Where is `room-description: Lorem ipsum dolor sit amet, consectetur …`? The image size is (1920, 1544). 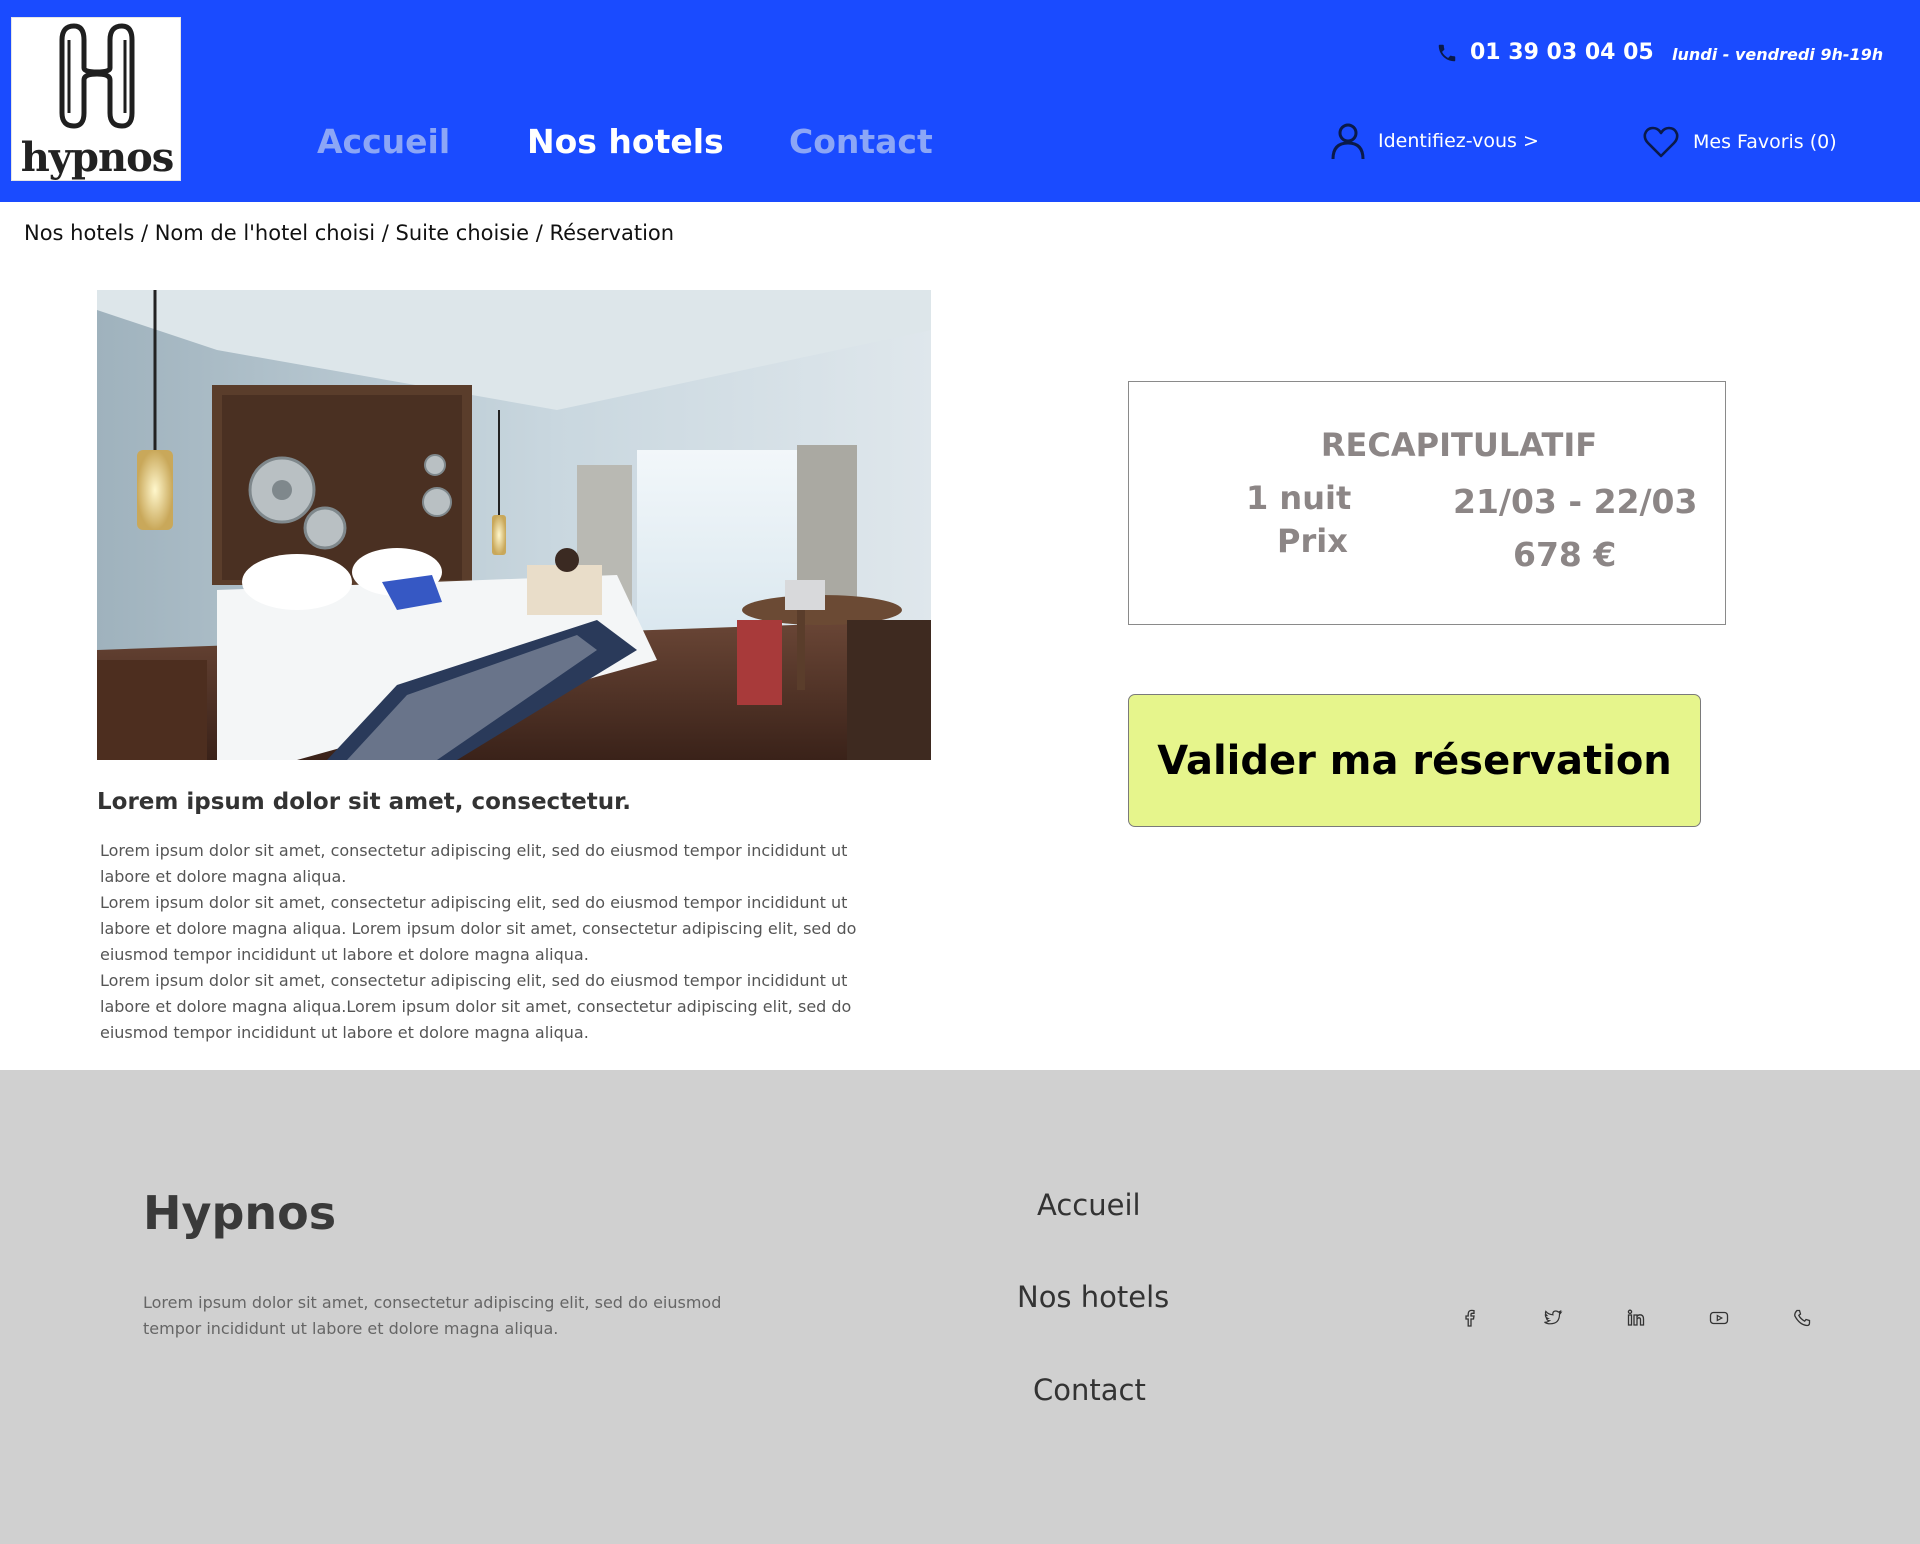 room-description: Lorem ipsum dolor sit amet, consectetur … is located at coordinates (495, 942).